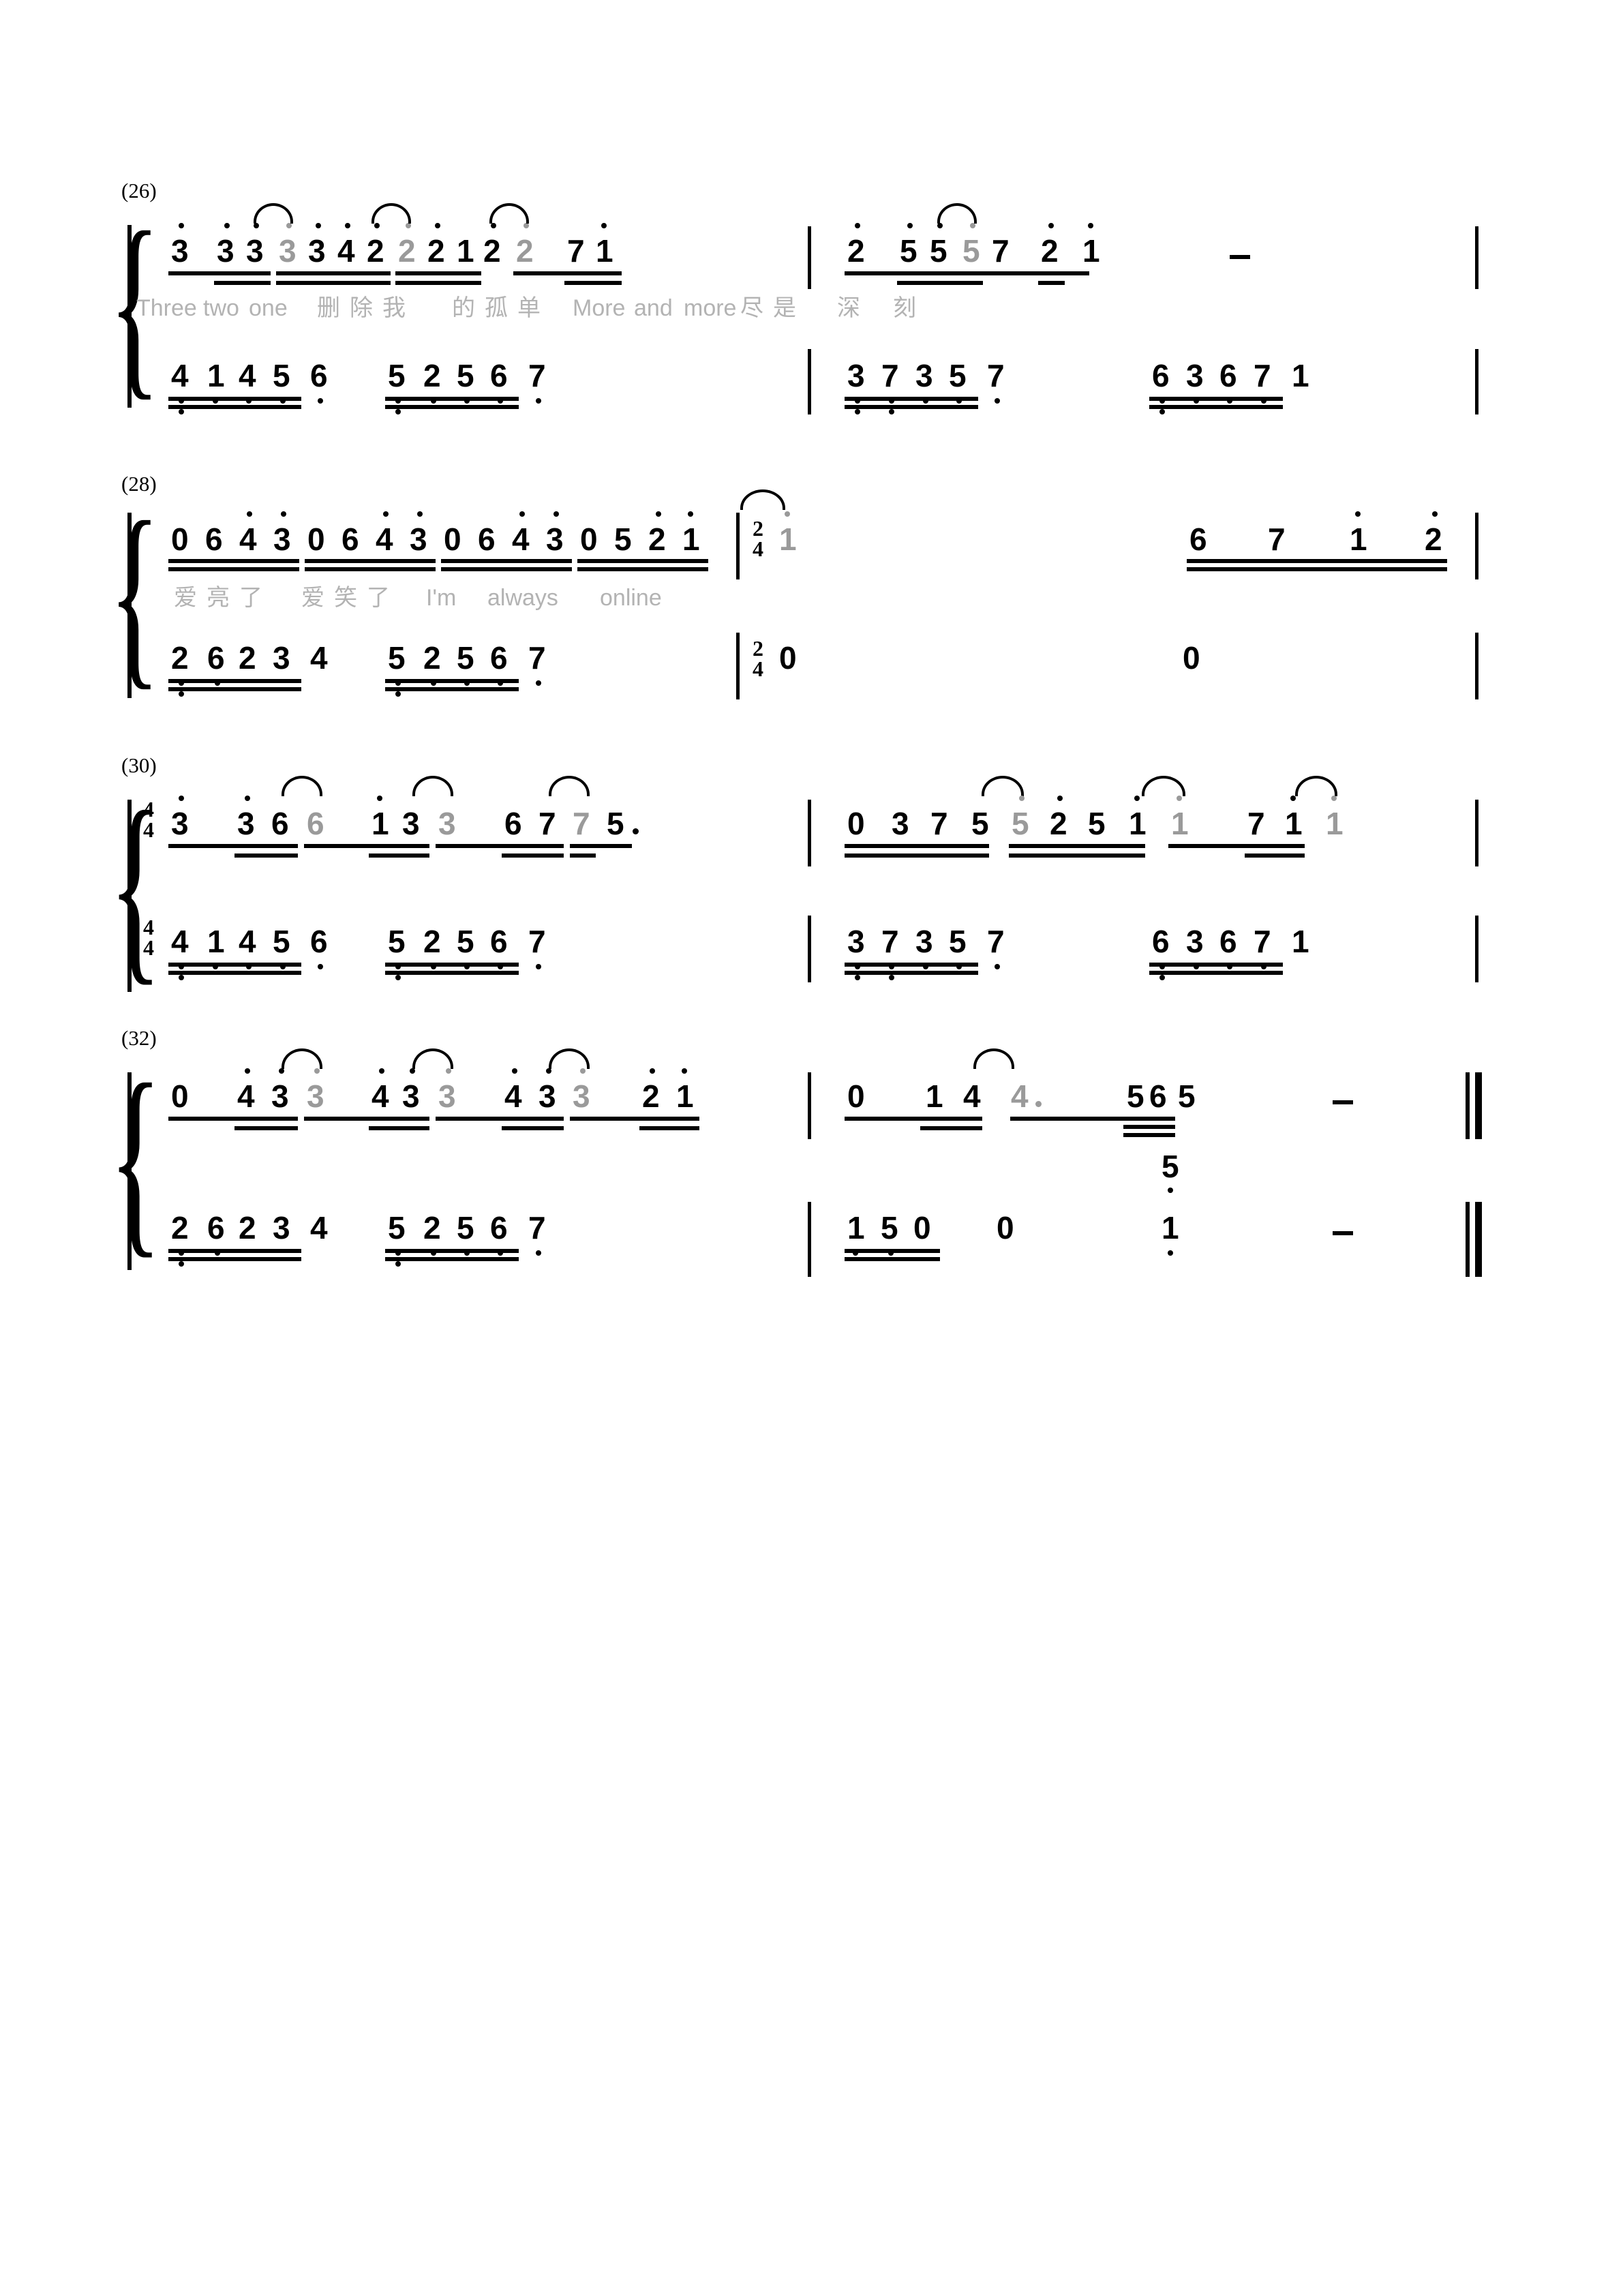  I want to click on lyric-token: 刻, so click(904, 308).